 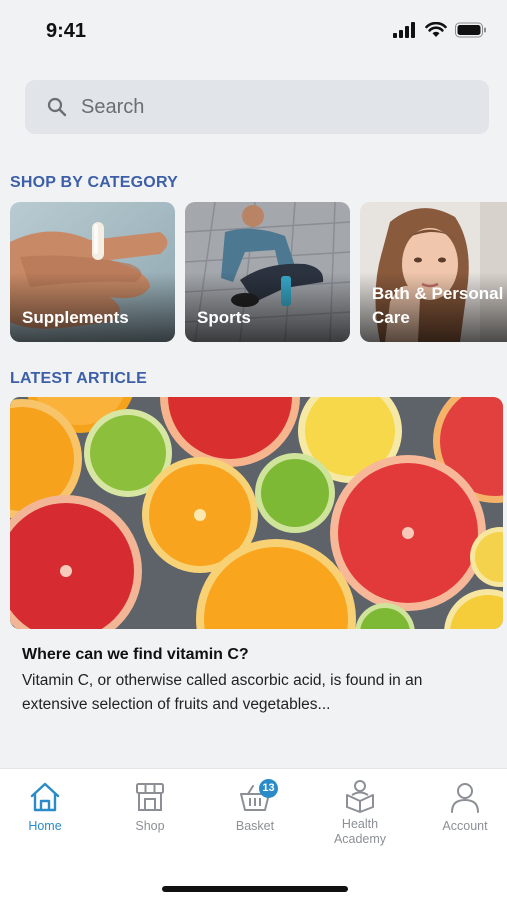 What do you see at coordinates (360, 796) in the screenshot?
I see `health-academy-icon` at bounding box center [360, 796].